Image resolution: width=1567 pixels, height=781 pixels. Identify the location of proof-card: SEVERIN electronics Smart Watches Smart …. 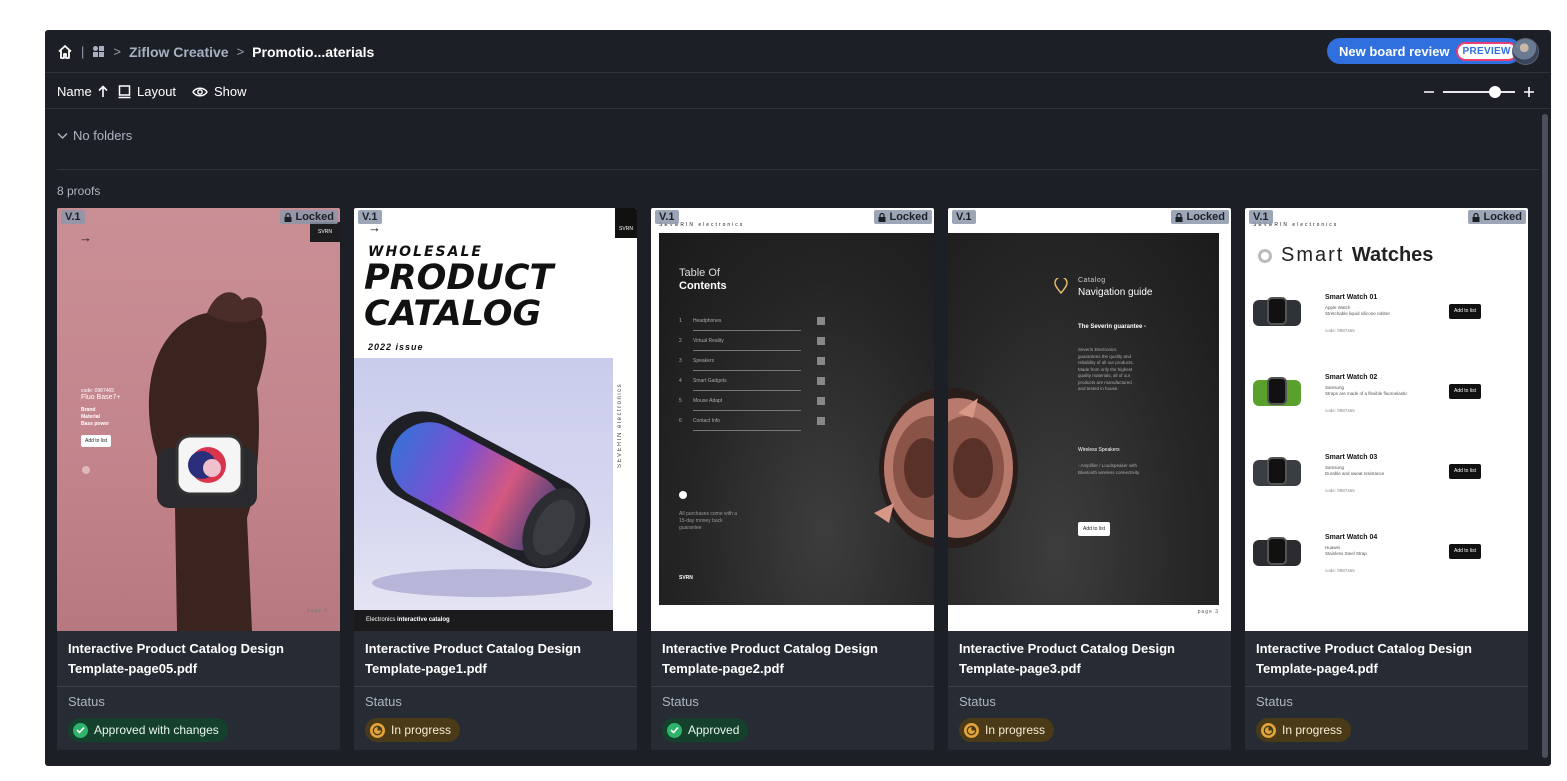
(1386, 479).